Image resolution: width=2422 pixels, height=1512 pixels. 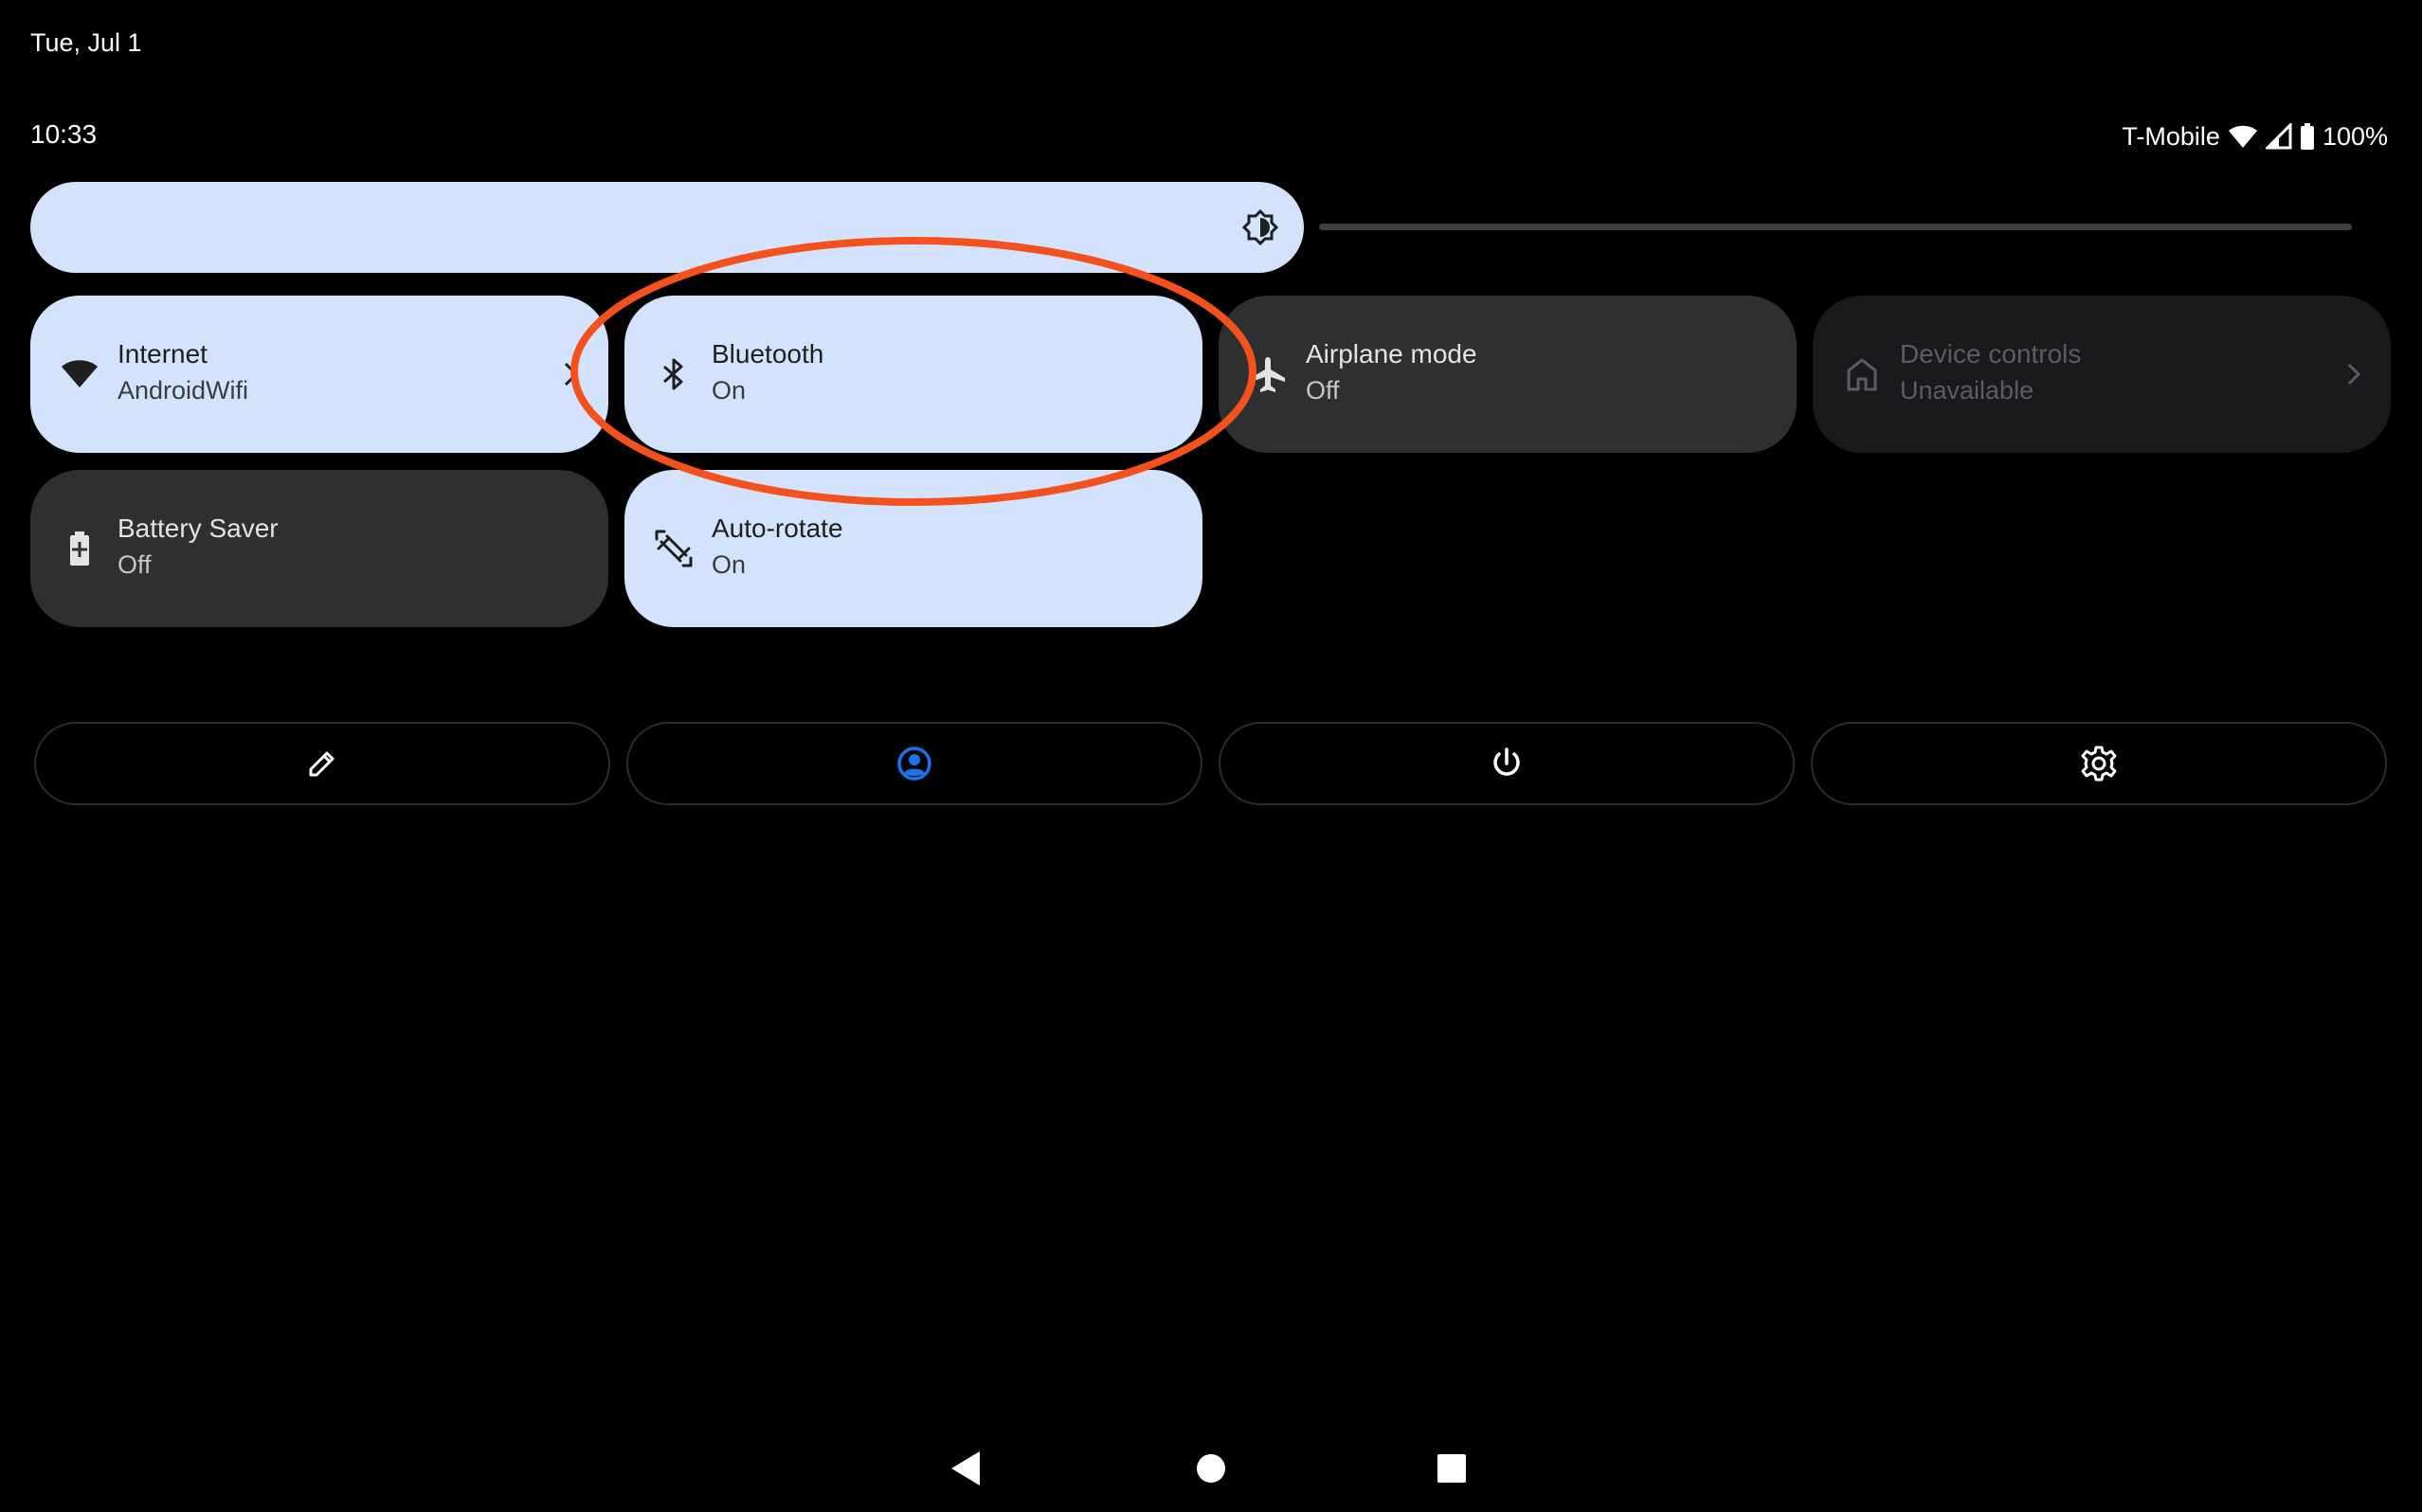 I want to click on wifi-signal-icon, so click(x=2243, y=136).